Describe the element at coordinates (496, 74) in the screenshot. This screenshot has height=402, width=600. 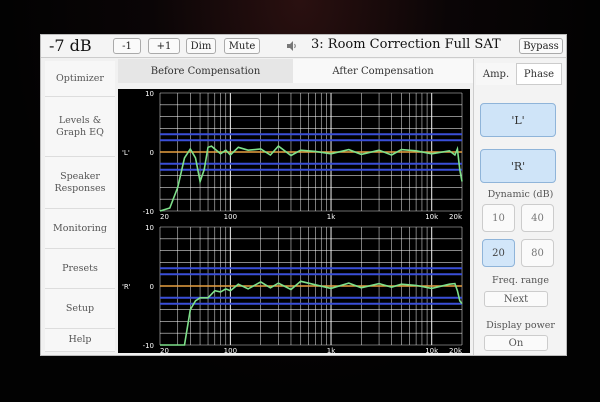
I see `tab-amplitude: Amp.` at that location.